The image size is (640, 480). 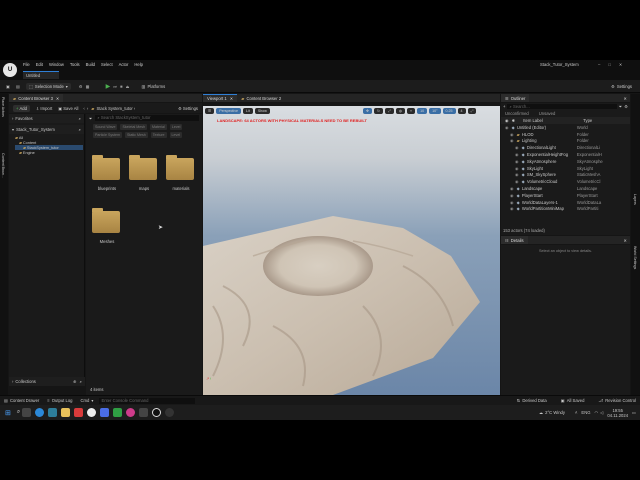 What do you see at coordinates (124, 64) in the screenshot?
I see `menu-actor: Actor` at bounding box center [124, 64].